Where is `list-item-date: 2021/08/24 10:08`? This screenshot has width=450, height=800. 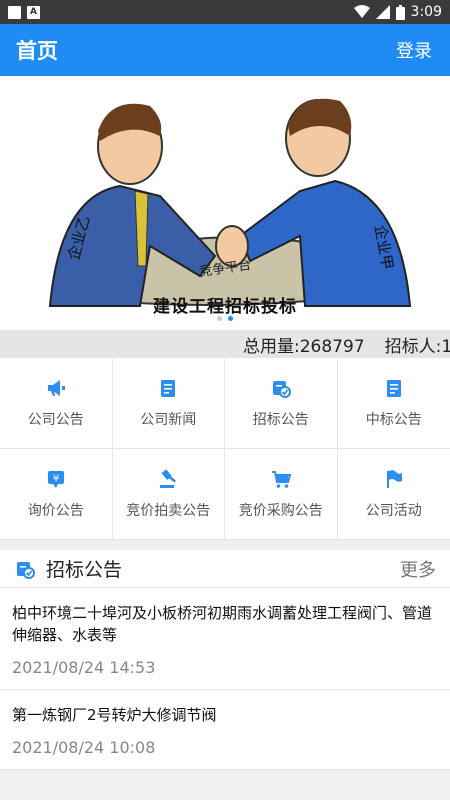
list-item-date: 2021/08/24 10:08 is located at coordinates (84, 747).